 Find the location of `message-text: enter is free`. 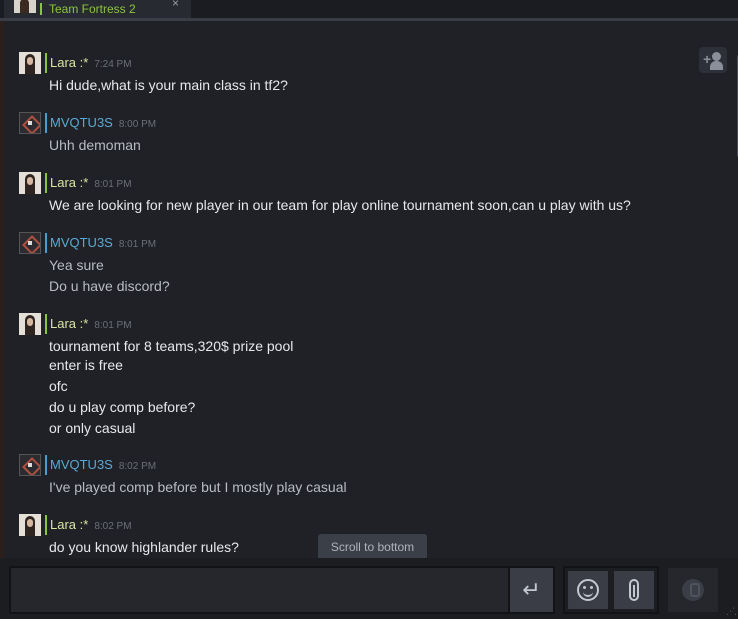

message-text: enter is free is located at coordinates (86, 365).